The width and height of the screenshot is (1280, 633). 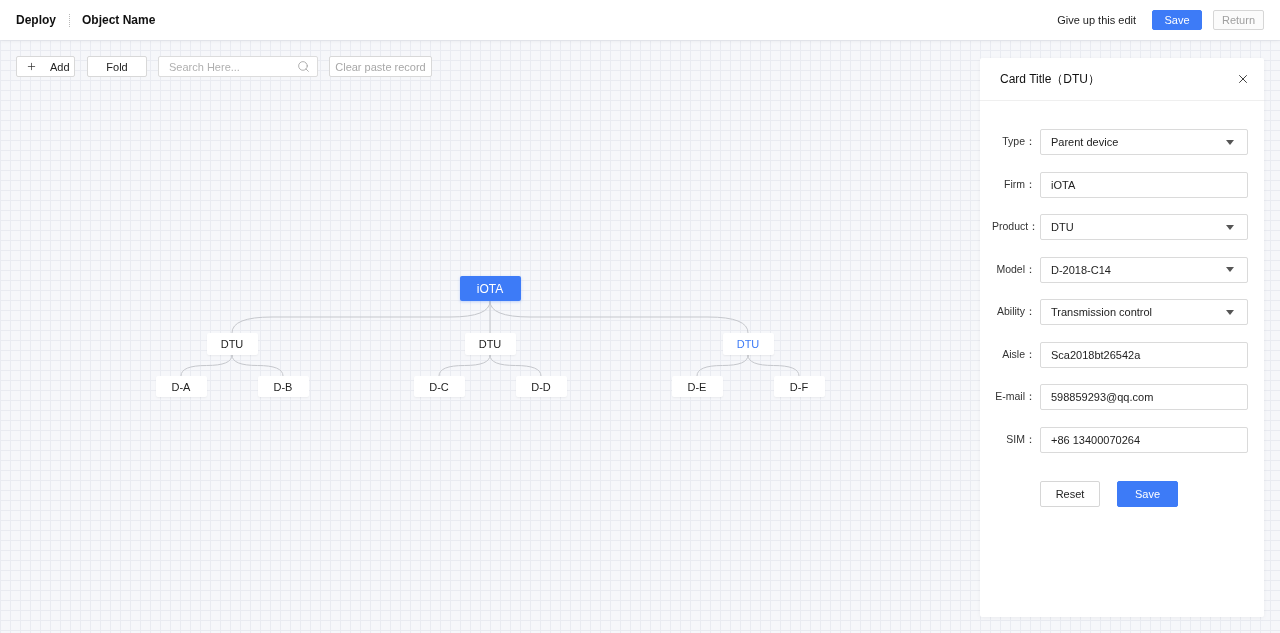 I want to click on text-field: 598859293@qq.com, so click(x=1144, y=397).